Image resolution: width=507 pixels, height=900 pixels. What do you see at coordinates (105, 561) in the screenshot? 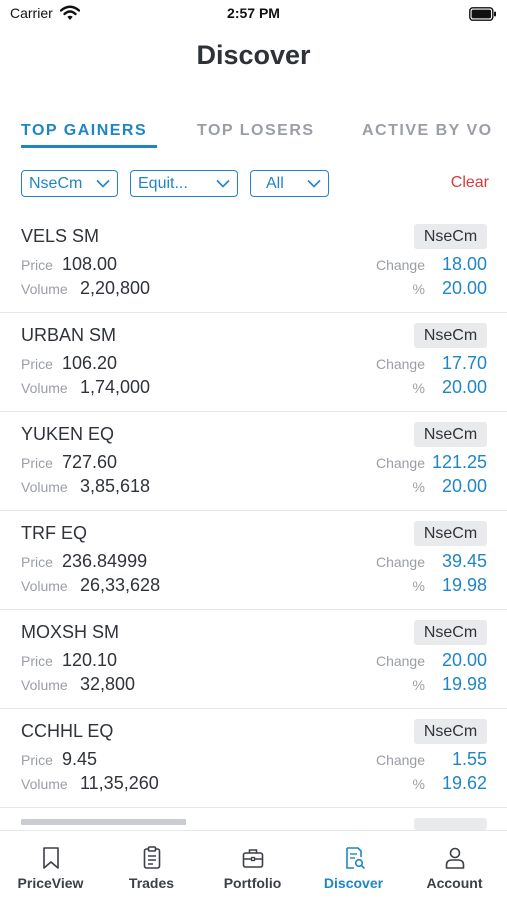
I see `price-value: 236.84999` at bounding box center [105, 561].